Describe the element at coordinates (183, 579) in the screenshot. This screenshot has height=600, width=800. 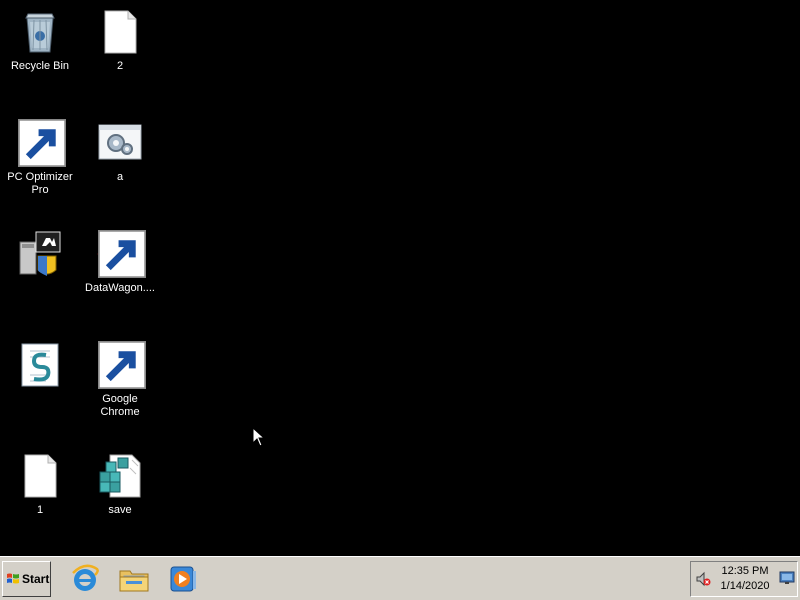
I see `media-player-icon` at that location.